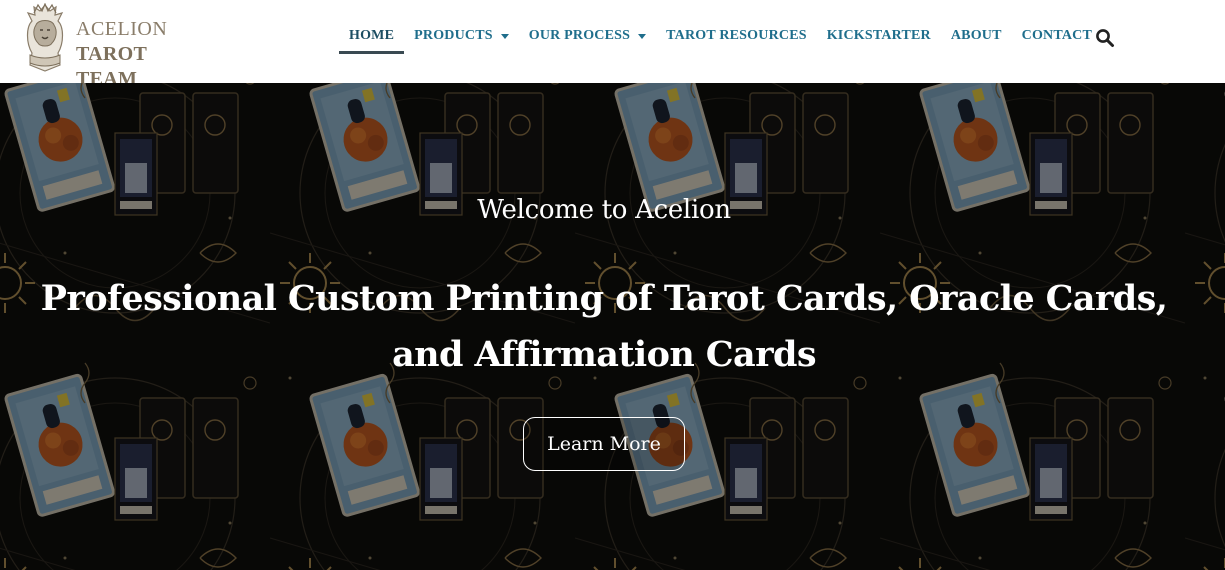 The image size is (1225, 570). I want to click on nav-item-home: HOME, so click(372, 38).